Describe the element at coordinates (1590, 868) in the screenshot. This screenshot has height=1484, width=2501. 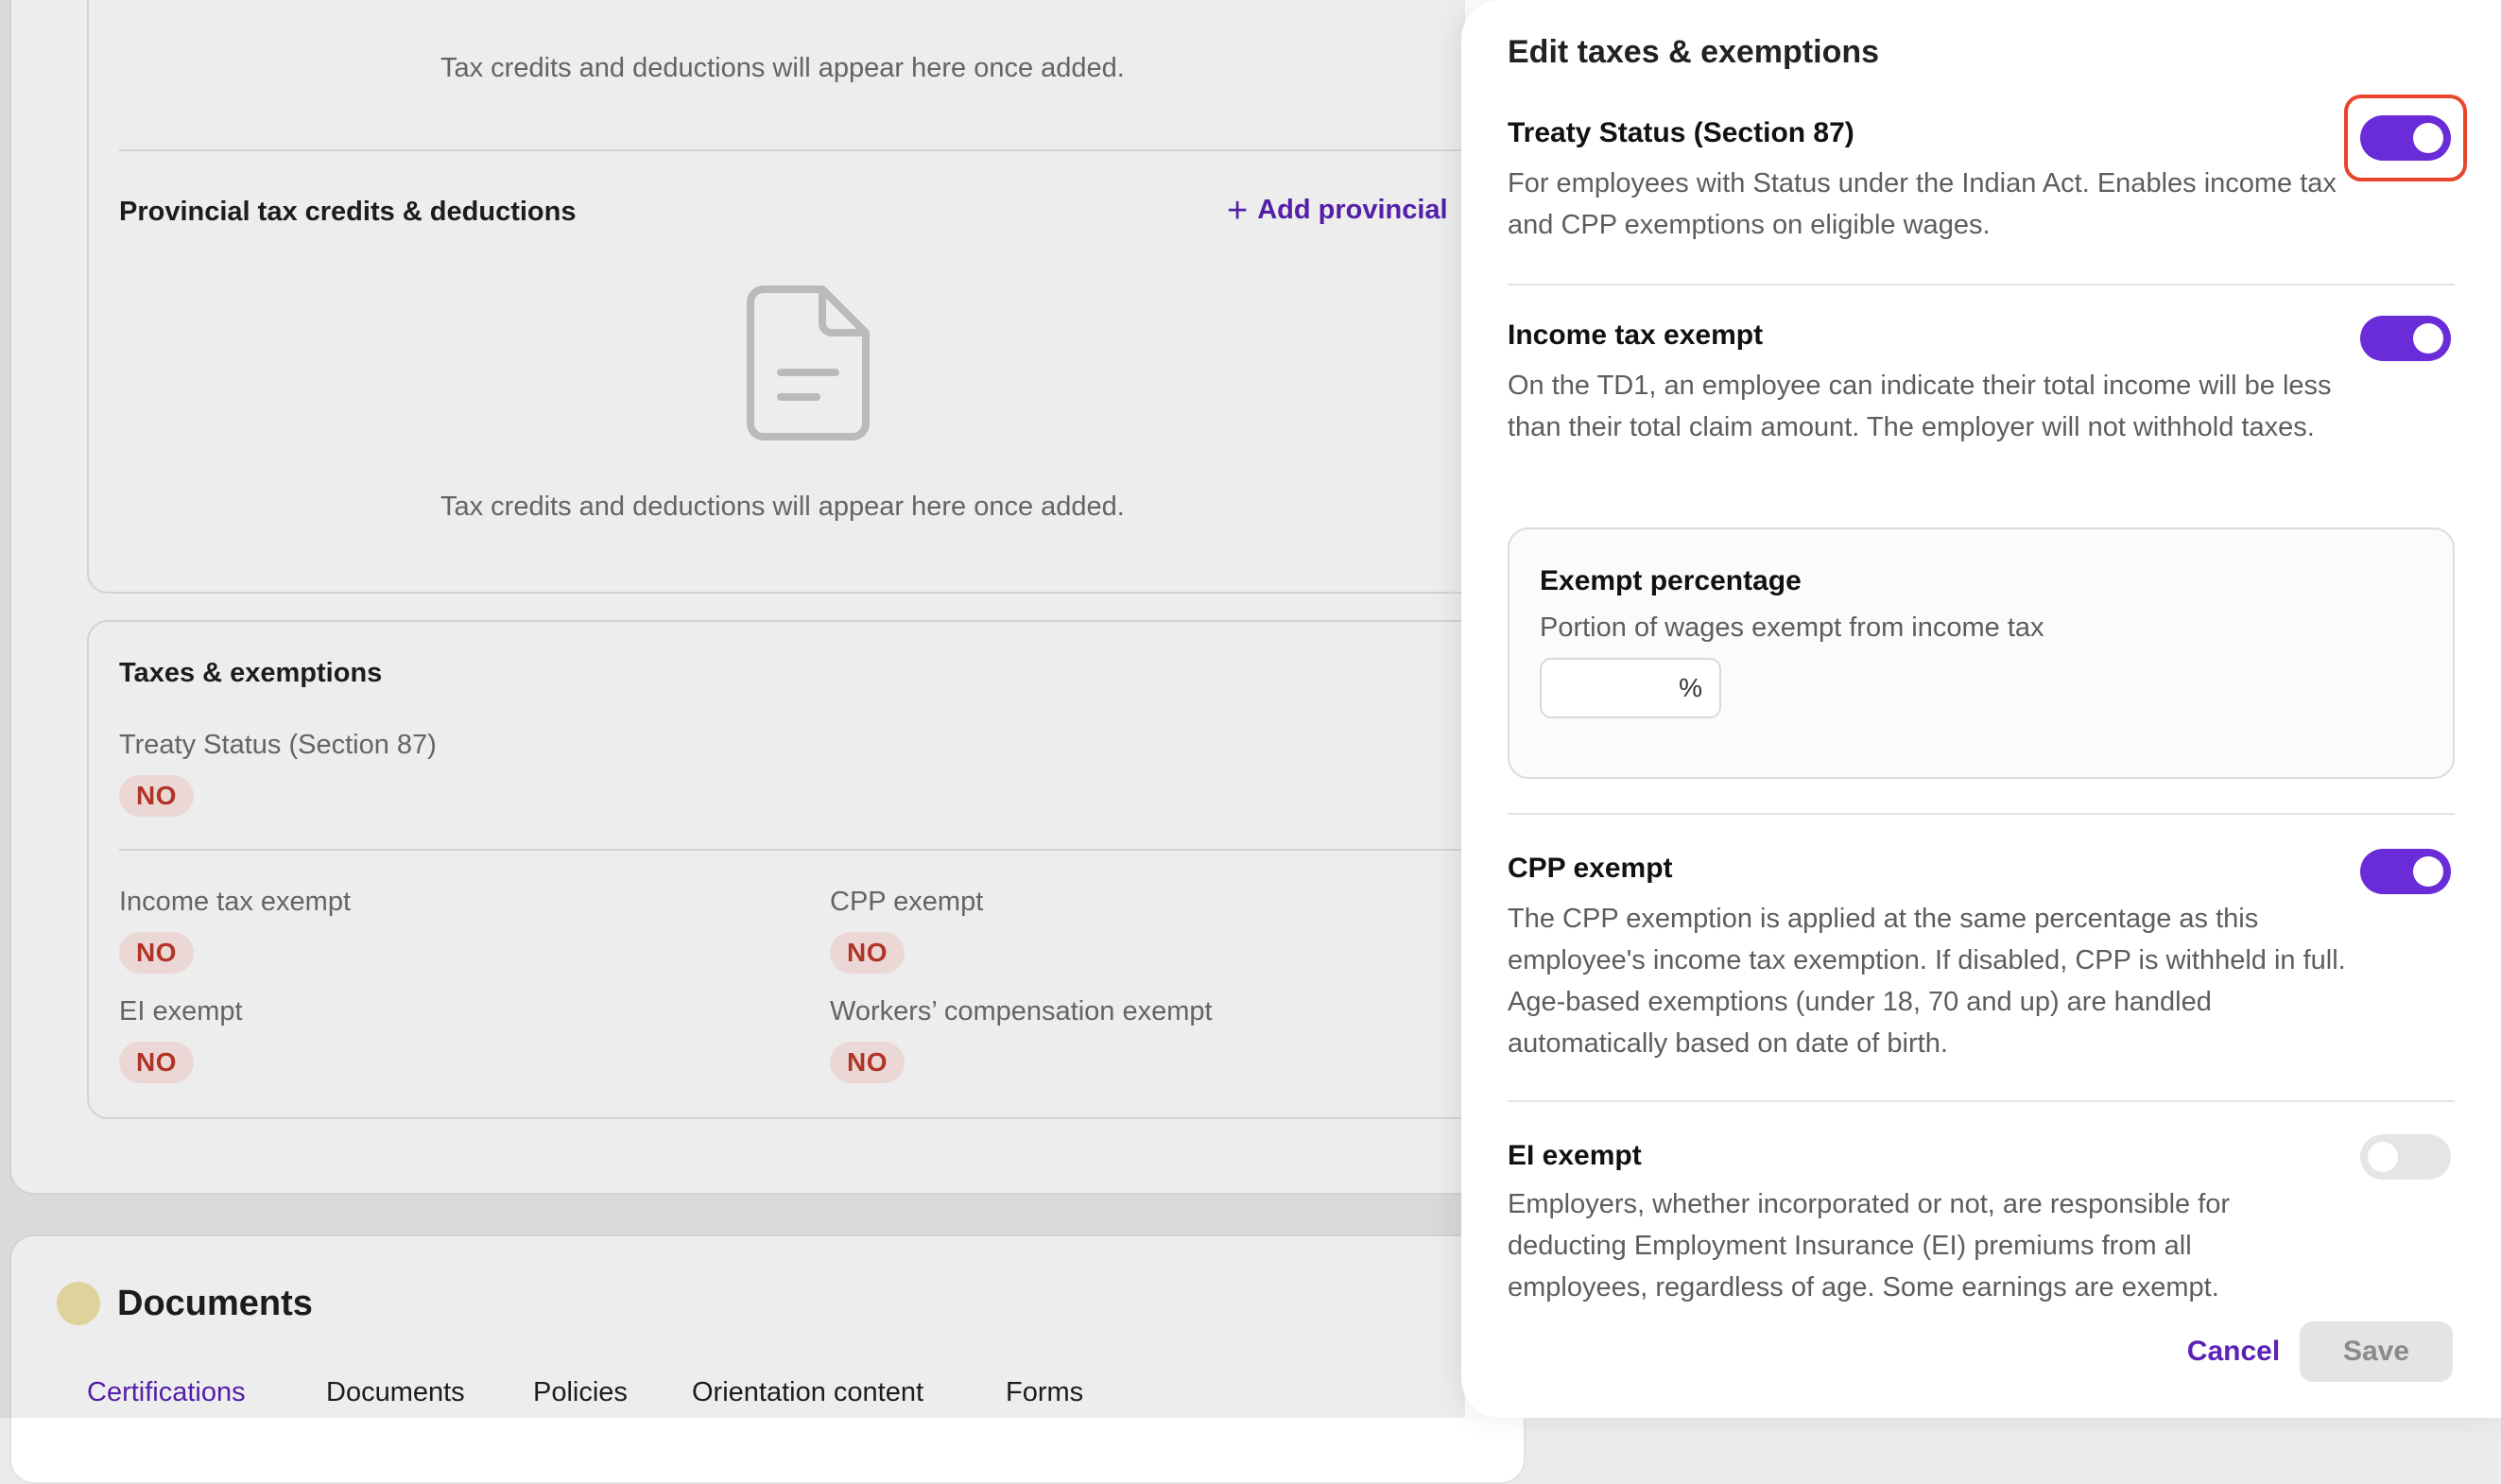
I see `cpp-exempt-title: CPP exempt` at that location.